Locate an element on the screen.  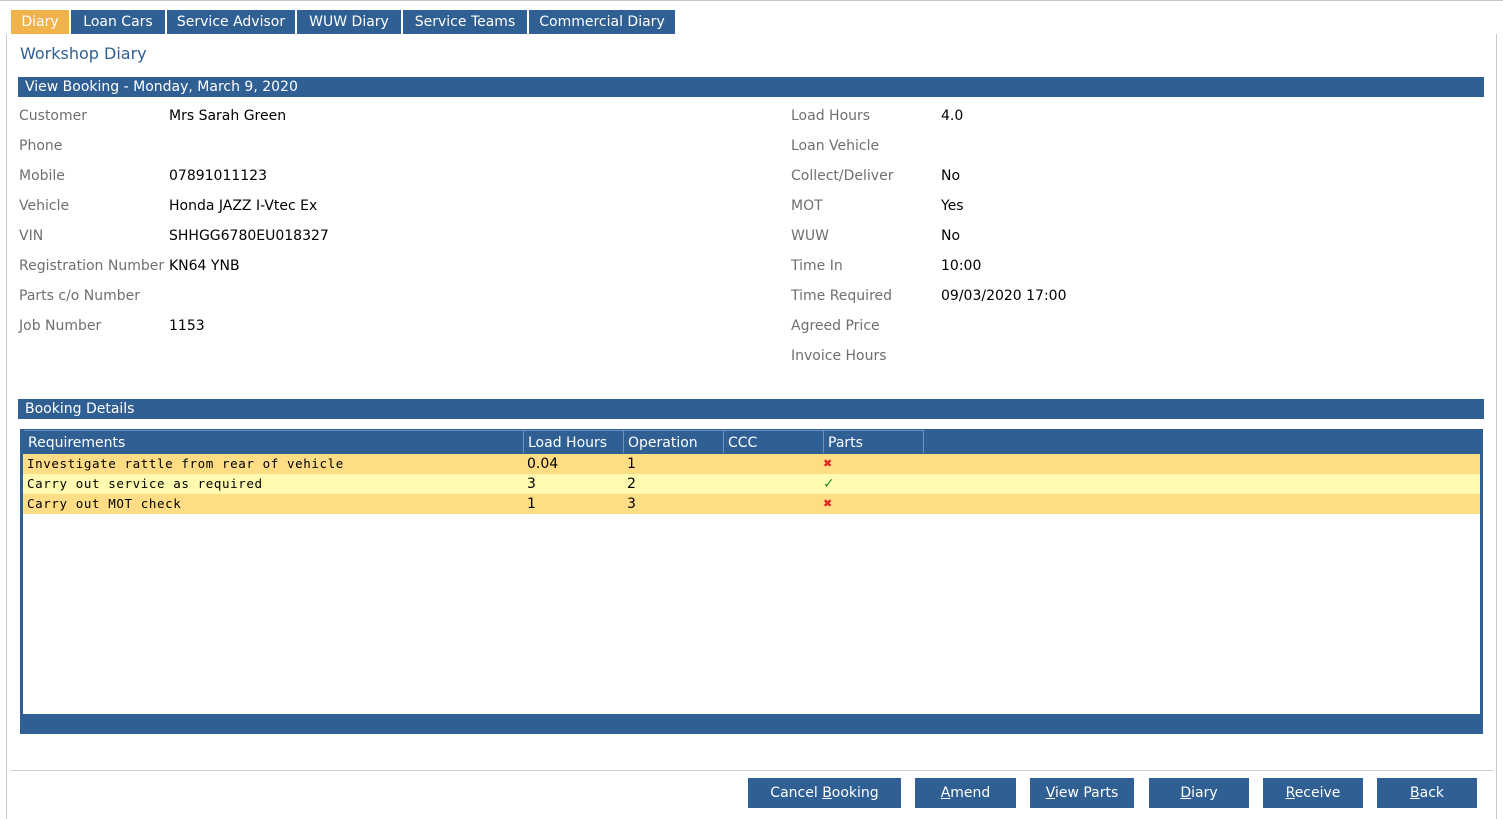
requirement-cell: Carry out service as required is located at coordinates (145, 483).